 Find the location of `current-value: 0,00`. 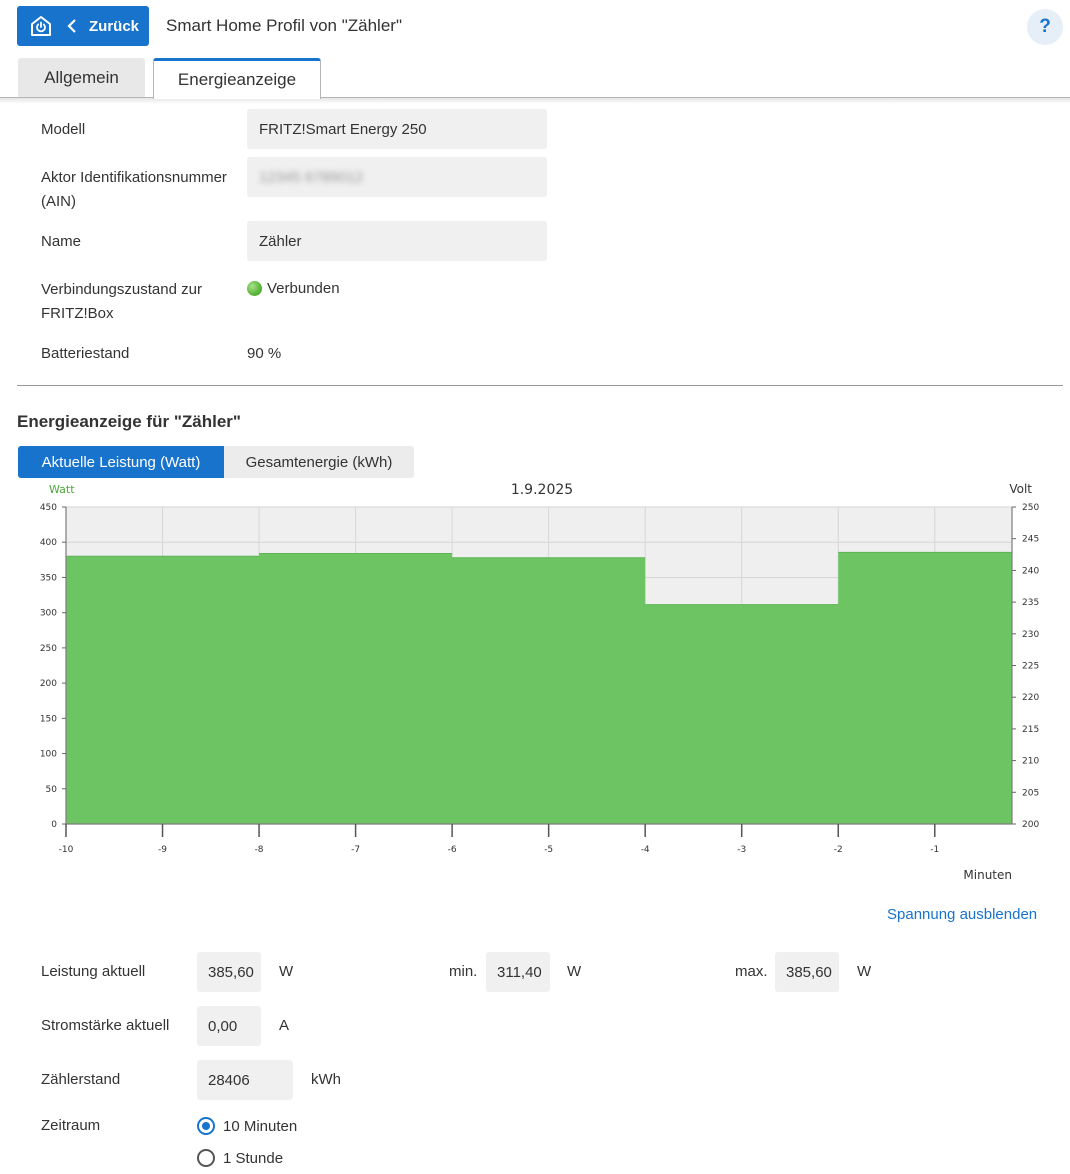

current-value: 0,00 is located at coordinates (229, 1026).